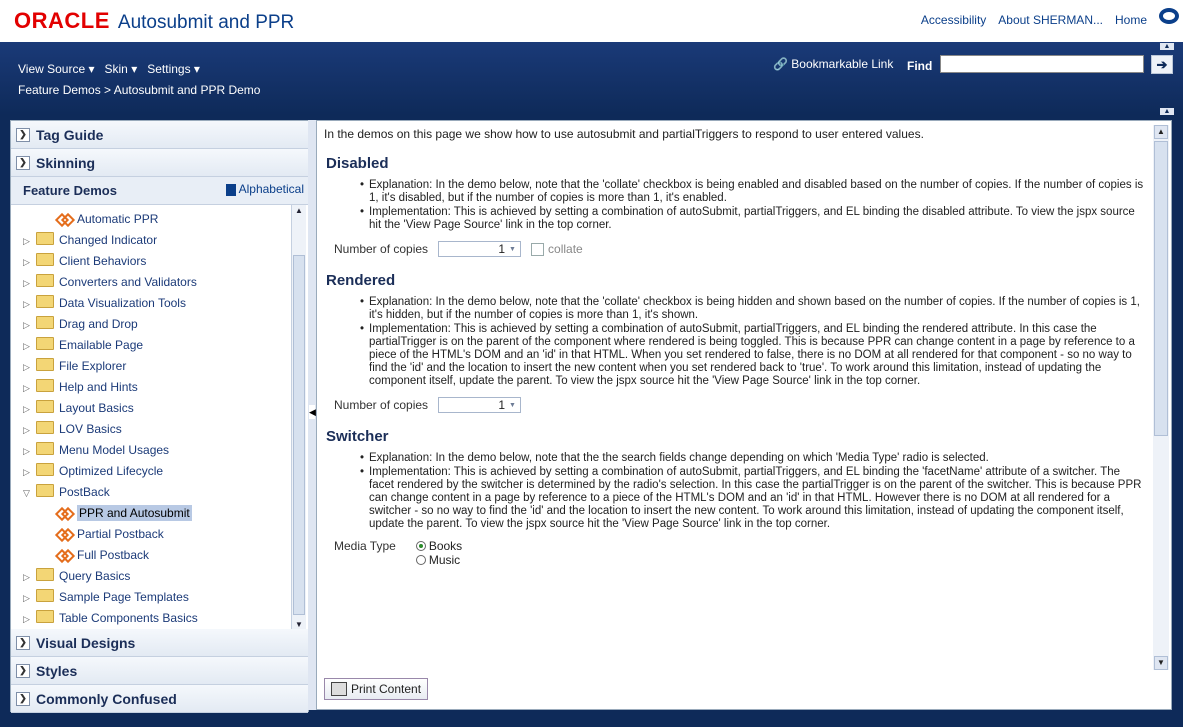  I want to click on tree-item: ▷ Converters and Validators, so click(104, 282).